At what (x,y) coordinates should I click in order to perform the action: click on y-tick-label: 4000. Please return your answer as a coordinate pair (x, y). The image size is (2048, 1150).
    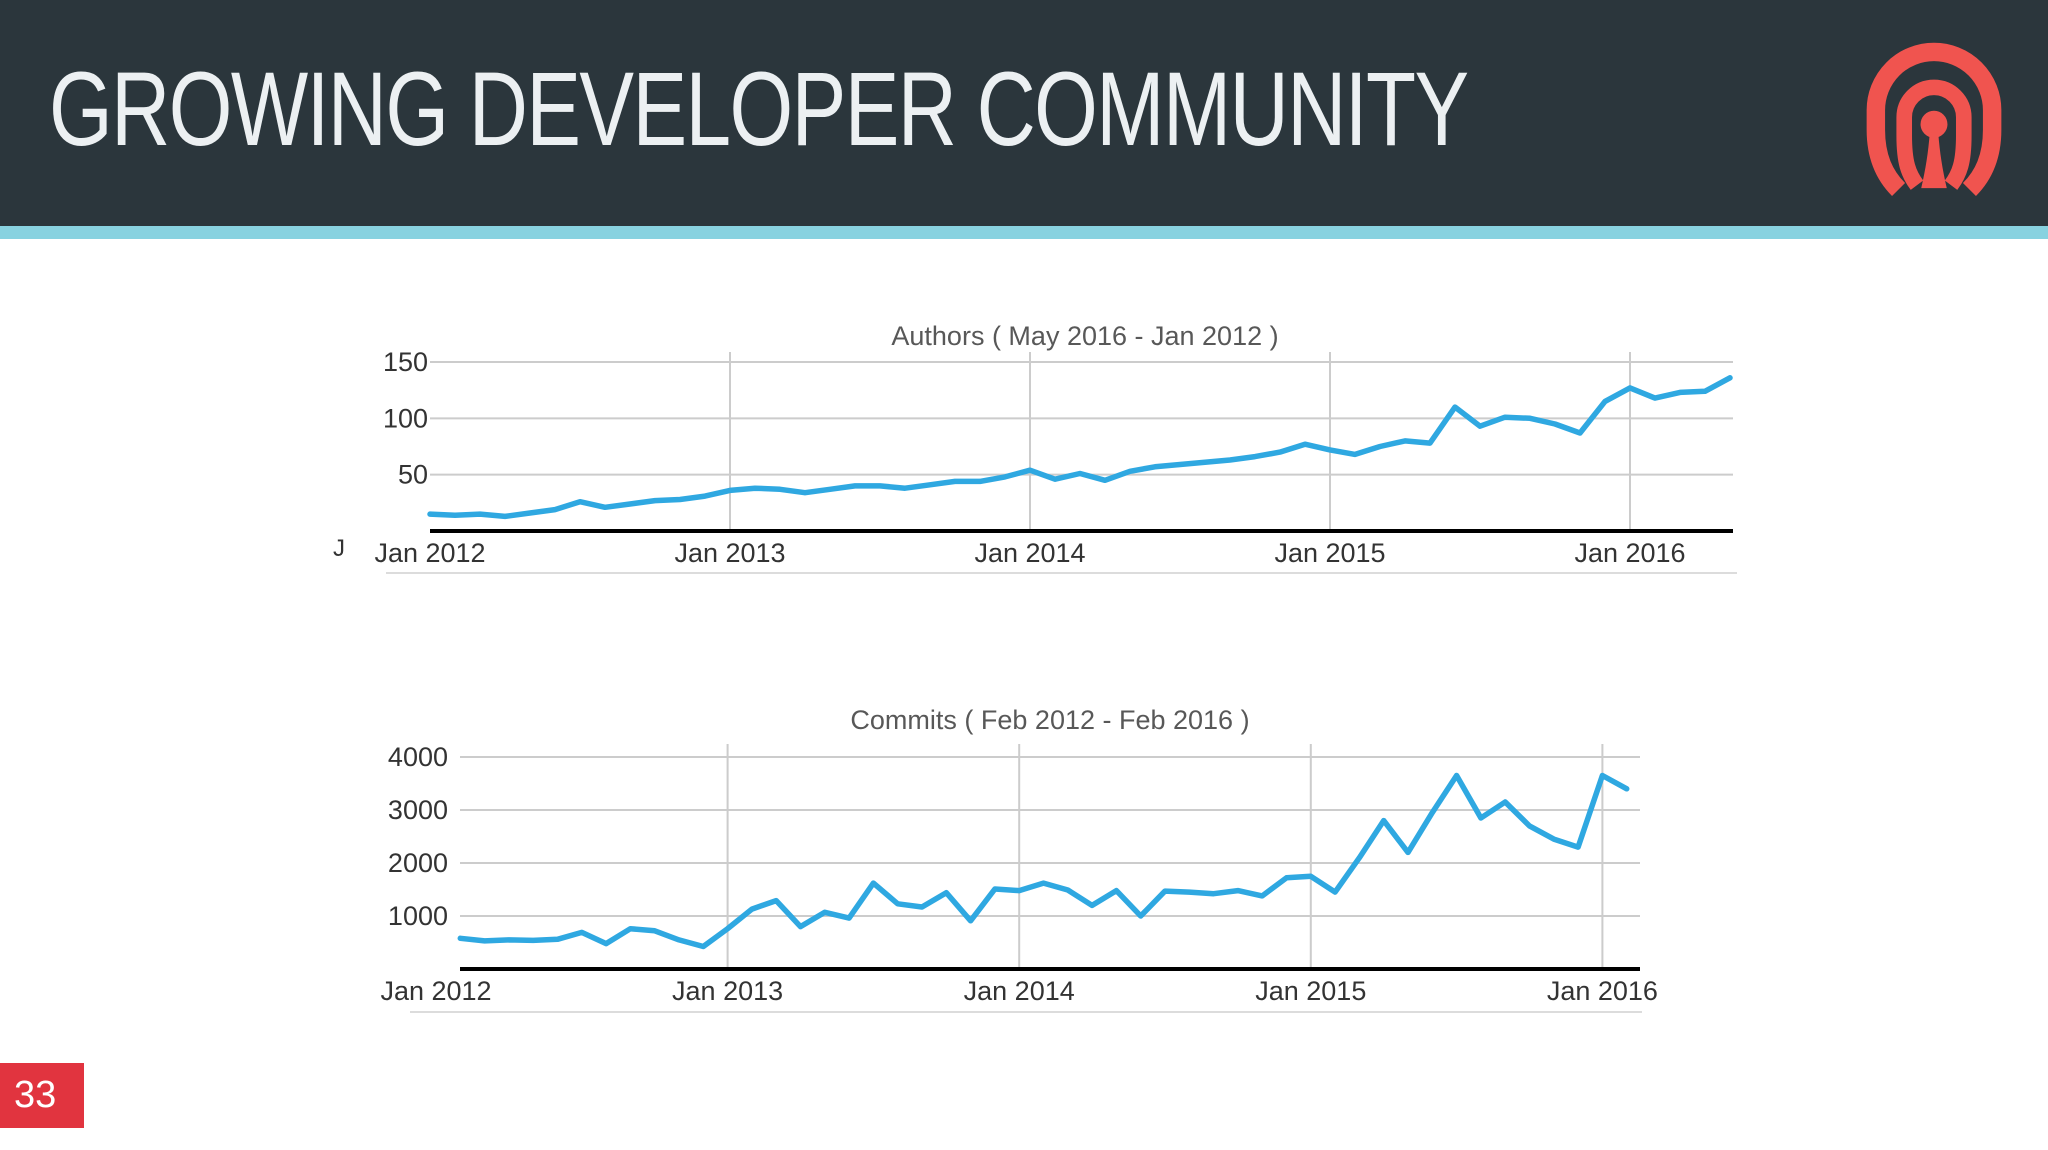
    Looking at the image, I should click on (418, 757).